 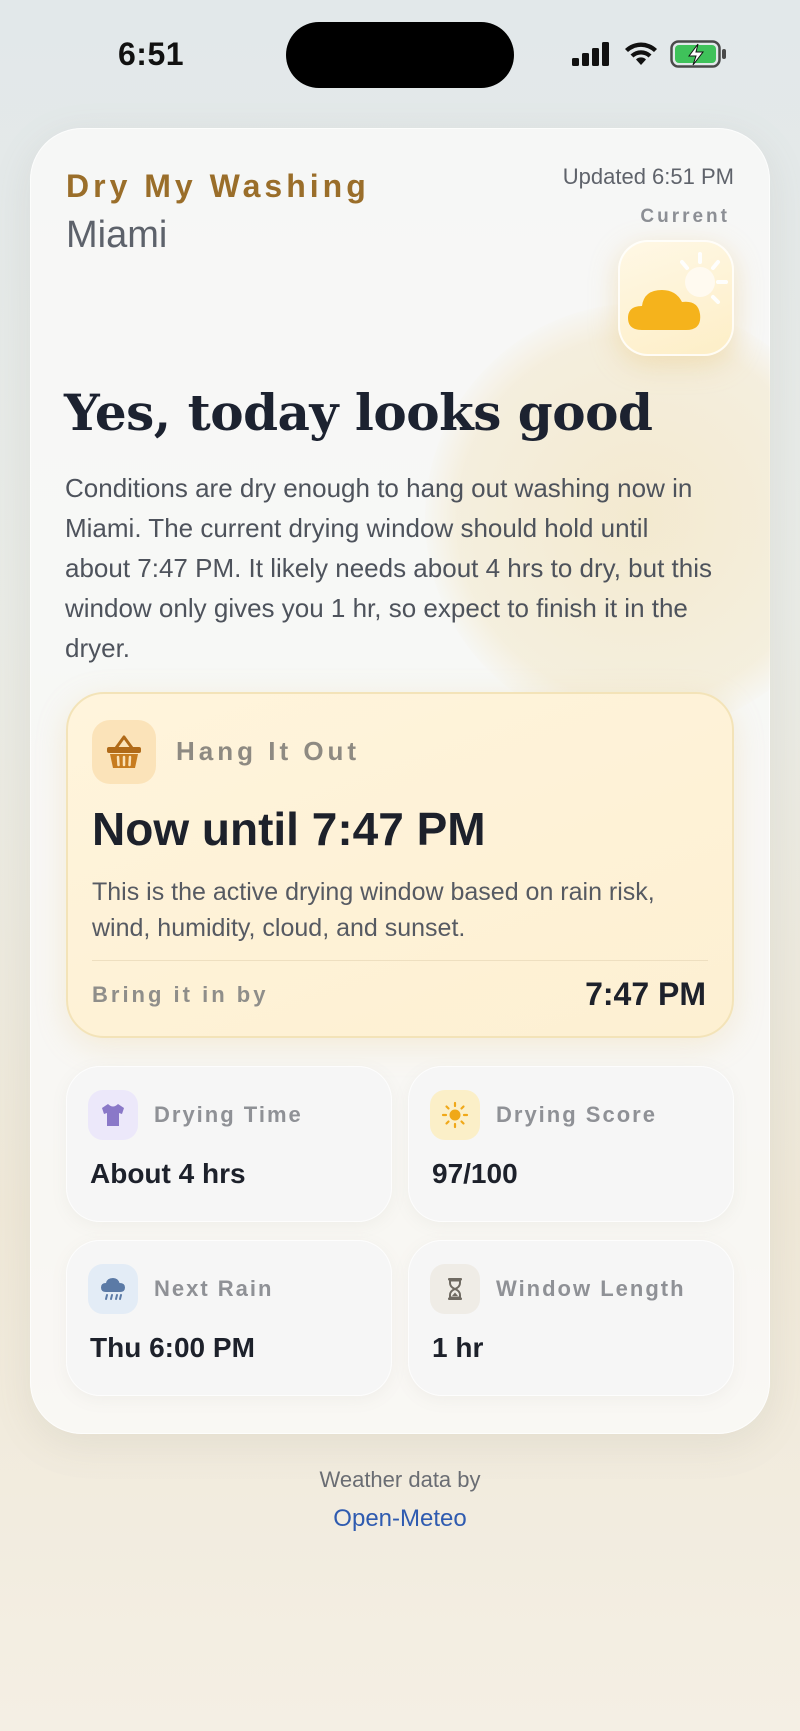 I want to click on stat-next-rain: Next Rain Thu 6:00 PM, so click(x=229, y=1318).